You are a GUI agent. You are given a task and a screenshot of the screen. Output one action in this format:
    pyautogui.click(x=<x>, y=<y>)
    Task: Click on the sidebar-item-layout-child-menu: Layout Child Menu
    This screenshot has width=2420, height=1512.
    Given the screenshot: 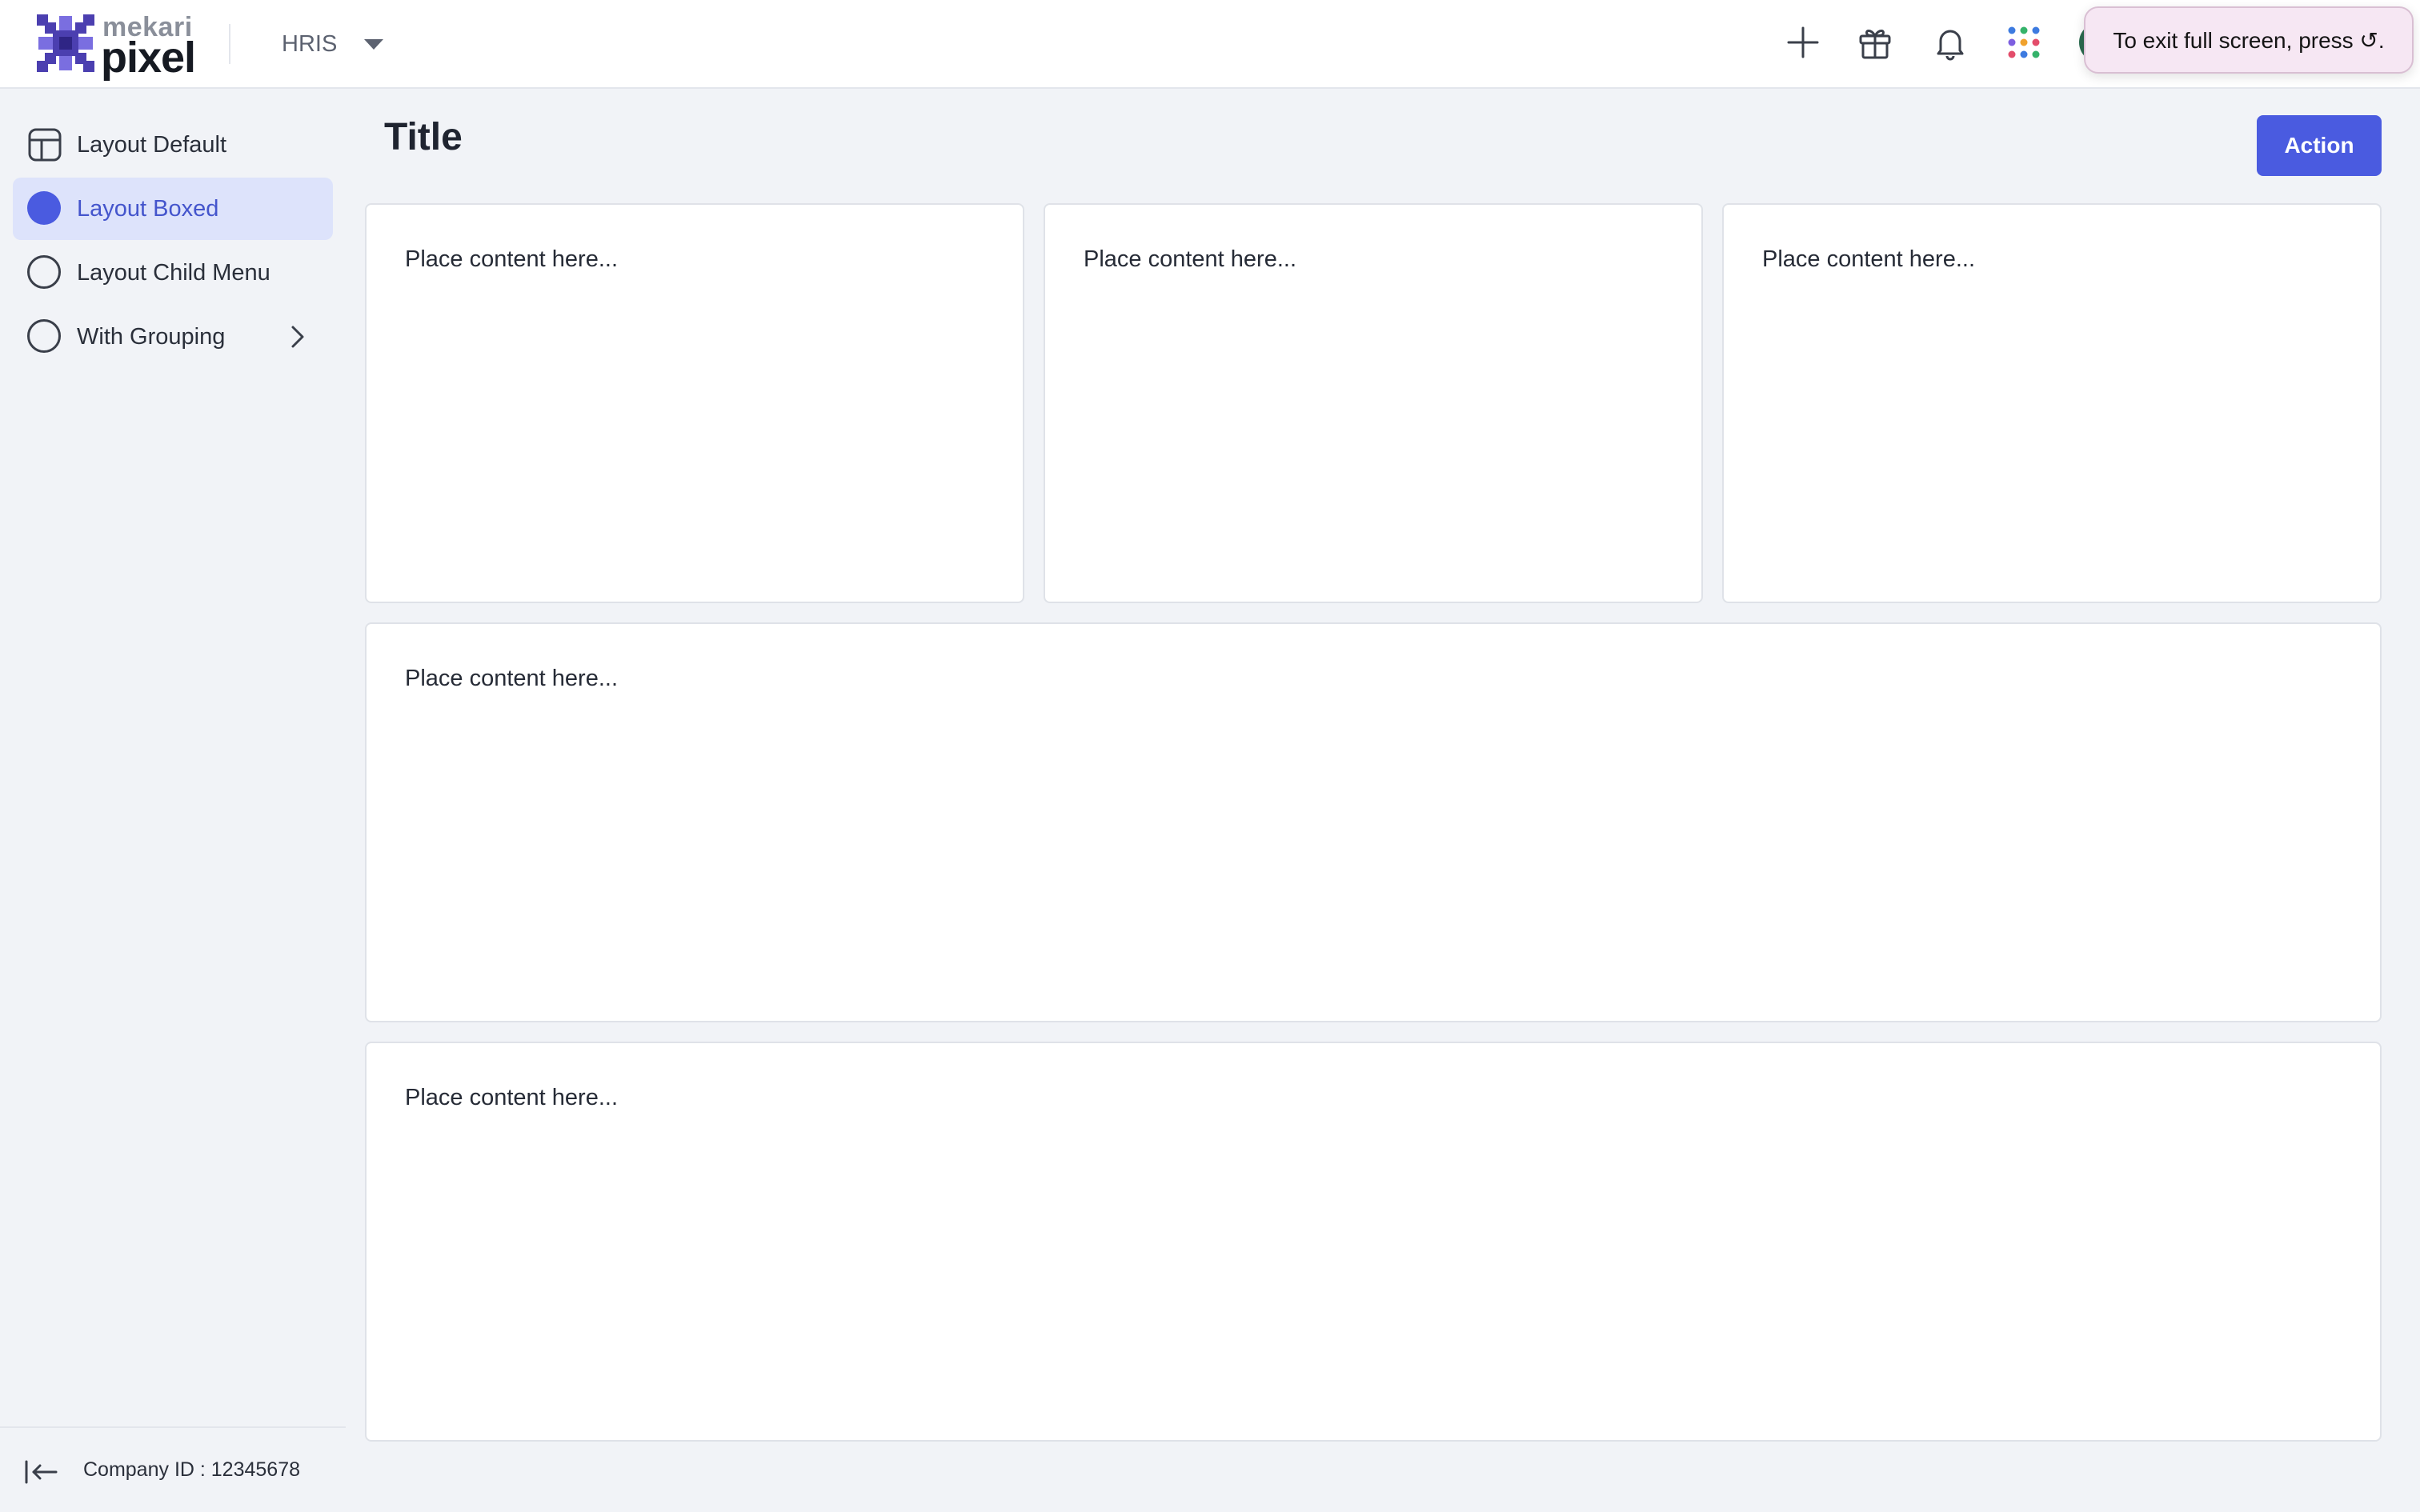 What is the action you would take?
    pyautogui.click(x=173, y=273)
    